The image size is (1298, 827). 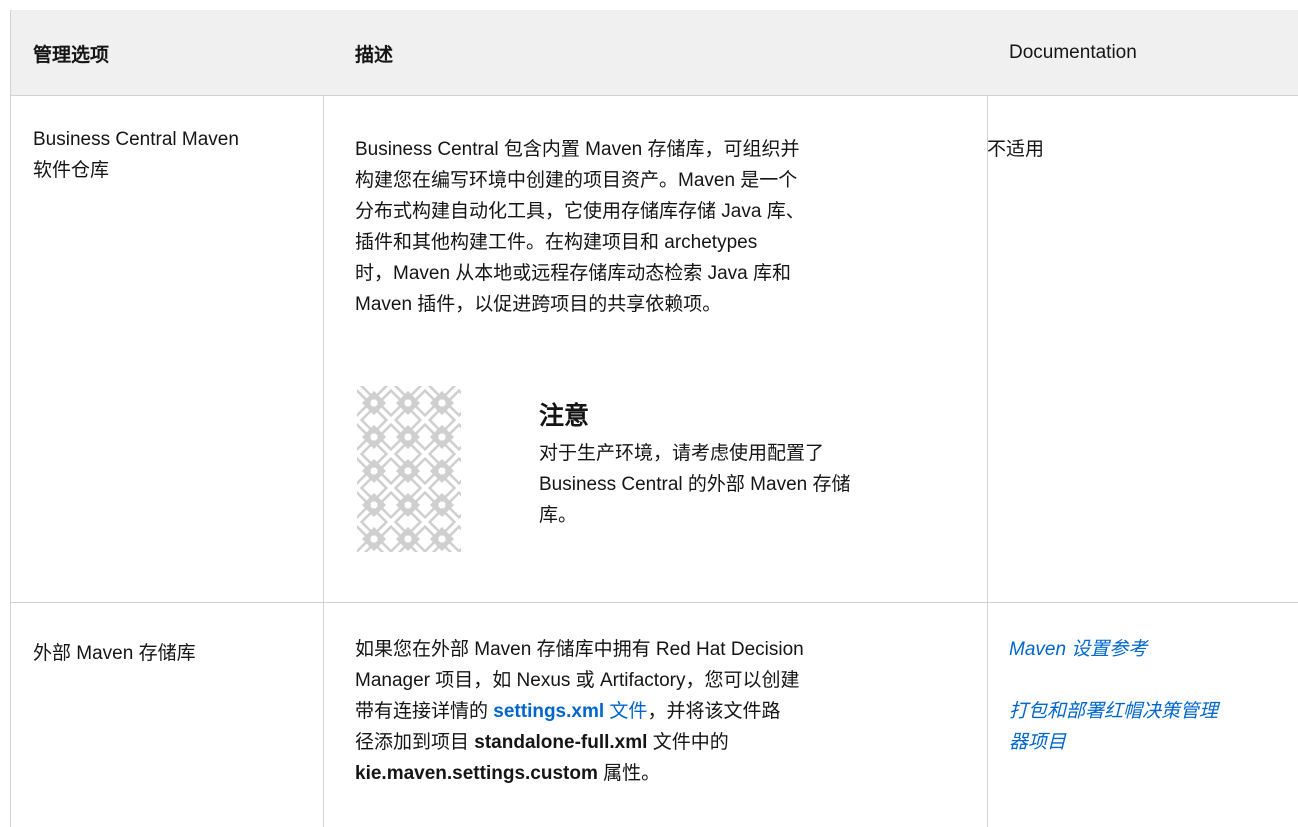 I want to click on row2-desc-line: 如果您在外部 Maven 存储库中拥有 Red Hat Decision, so click(x=579, y=649).